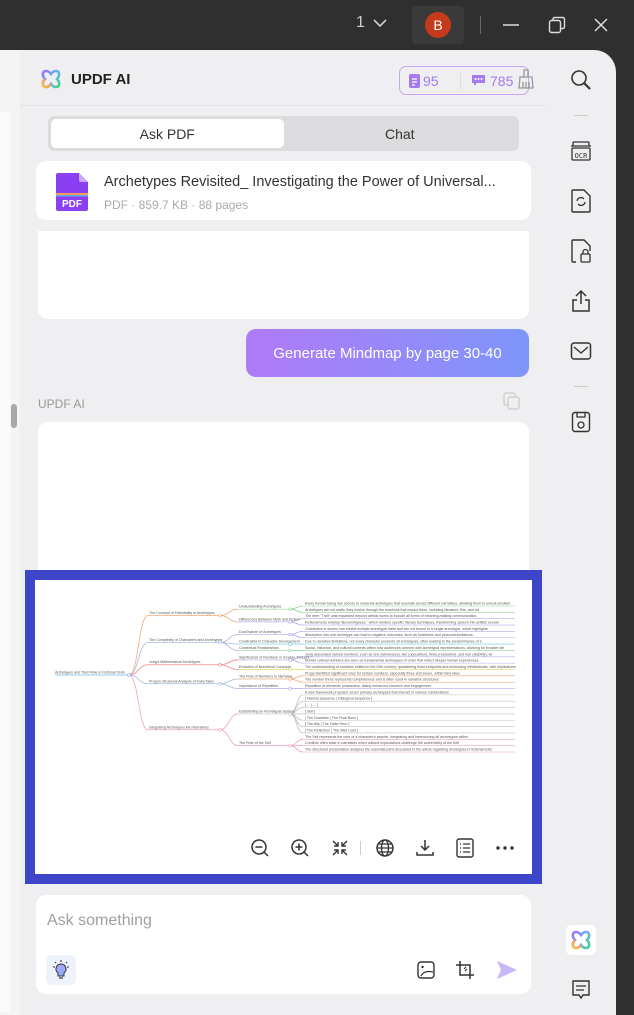 The width and height of the screenshot is (634, 1015). I want to click on zoom-out-button, so click(260, 848).